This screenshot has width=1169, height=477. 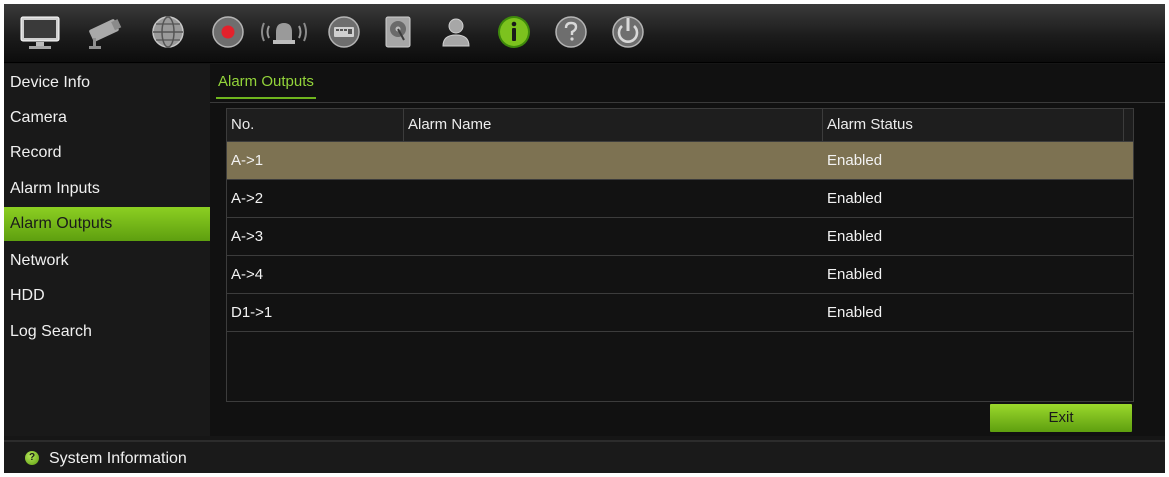 What do you see at coordinates (247, 236) in the screenshot?
I see `cell-no: A->3` at bounding box center [247, 236].